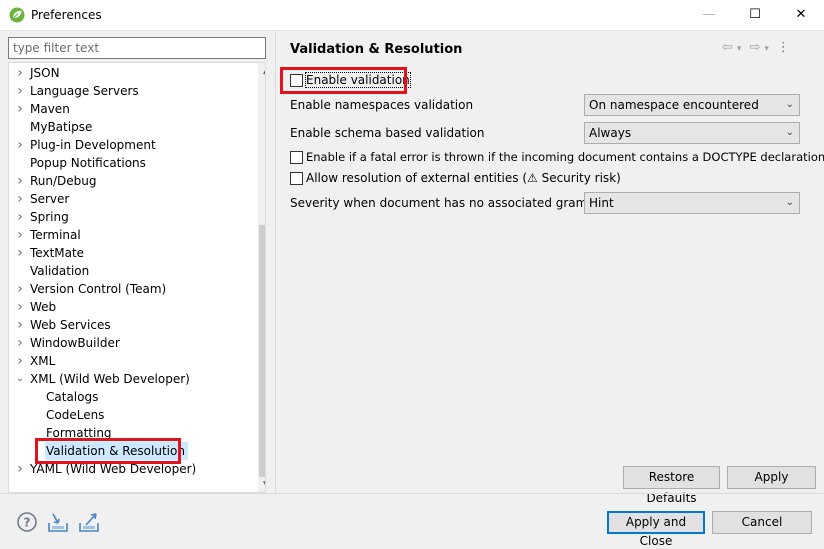 Image resolution: width=824 pixels, height=549 pixels. What do you see at coordinates (133, 181) in the screenshot?
I see `tree-item: › Run/Debug` at bounding box center [133, 181].